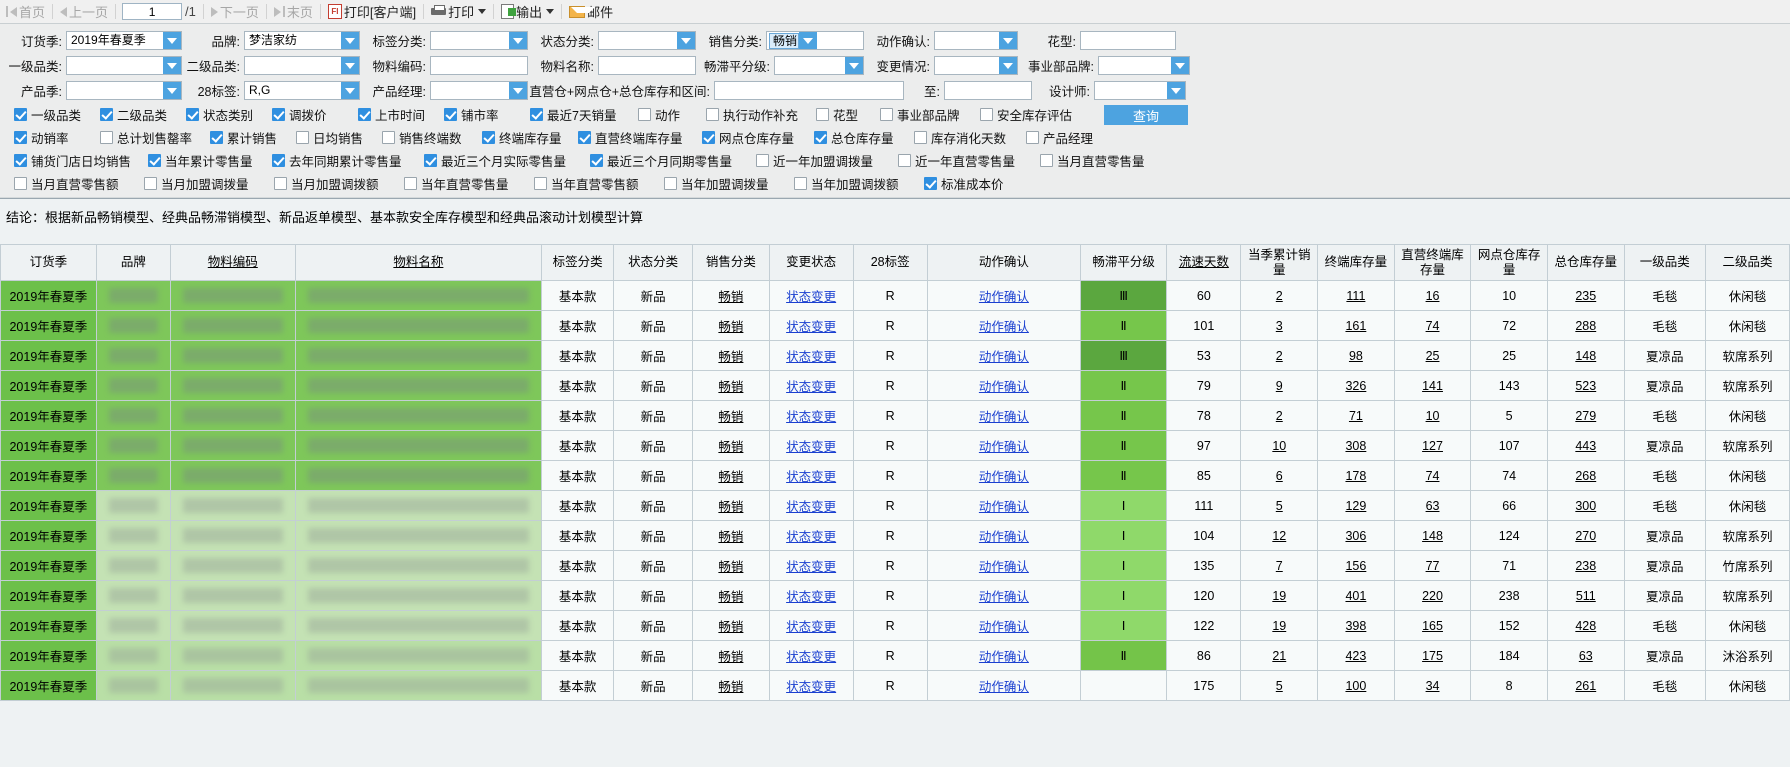 Image resolution: width=1790 pixels, height=767 pixels. Describe the element at coordinates (527, 11) in the screenshot. I see `export-button: 输出` at that location.